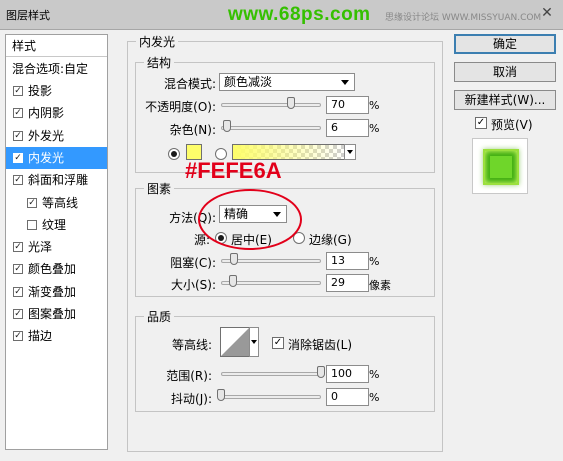 The width and height of the screenshot is (563, 461). What do you see at coordinates (221, 395) in the screenshot?
I see `jitter-slider-thumb` at bounding box center [221, 395].